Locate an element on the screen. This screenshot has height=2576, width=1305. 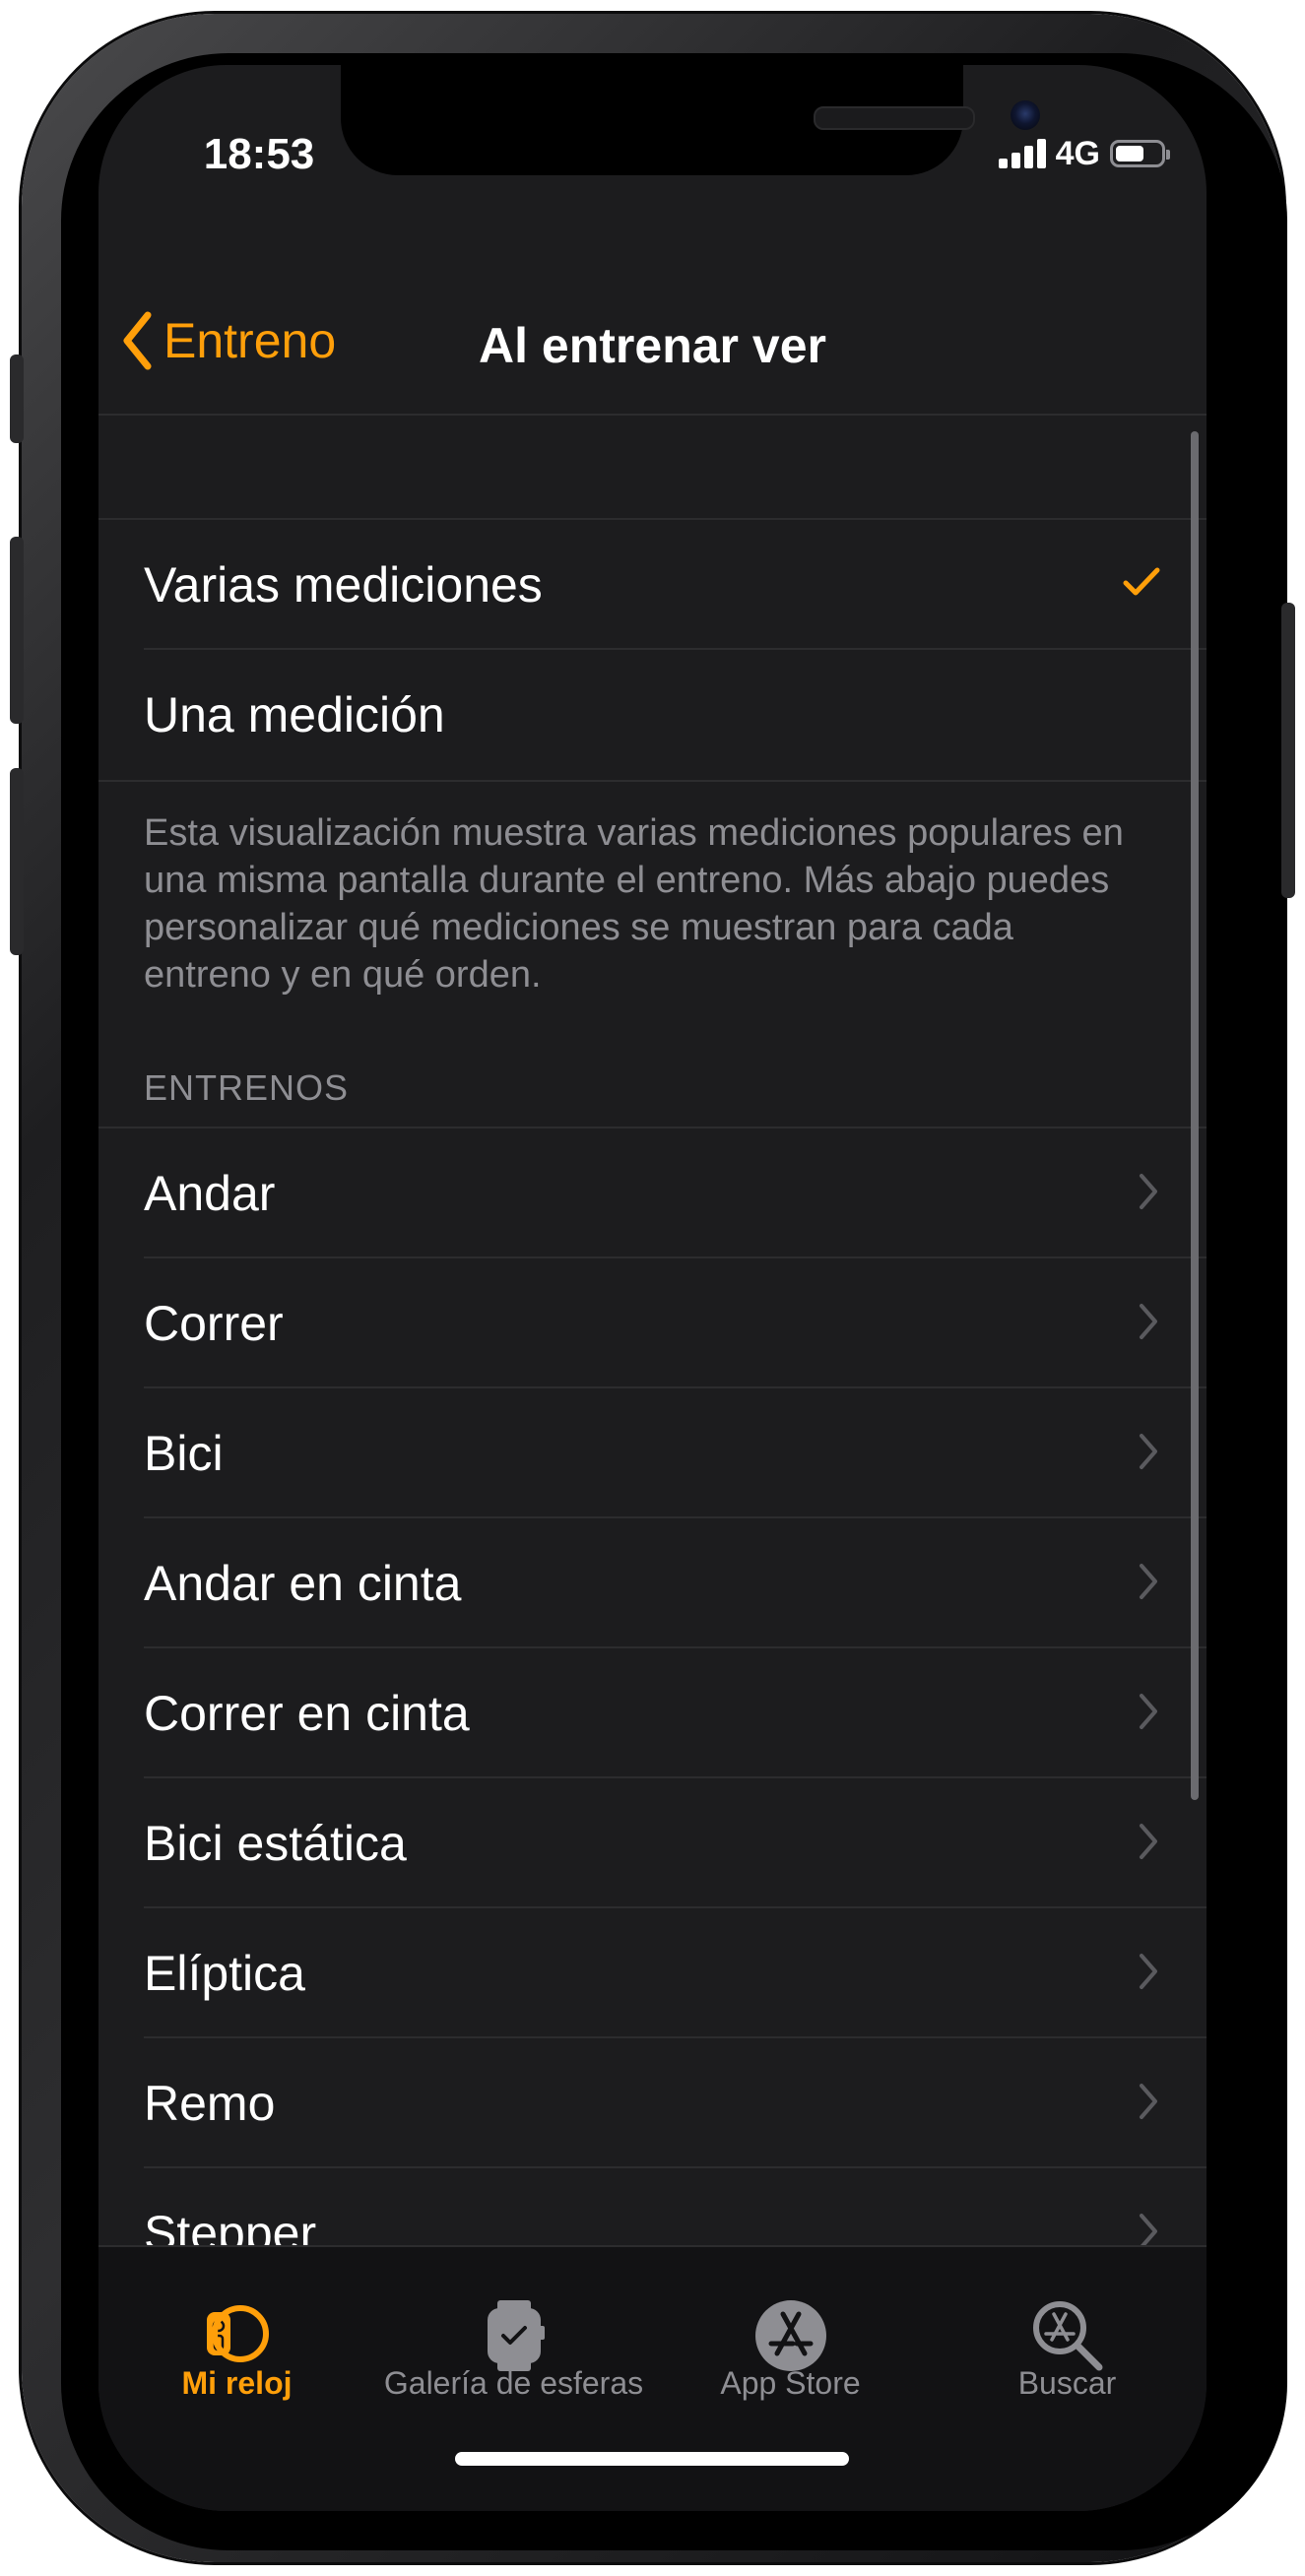
view-mode-group: Varias mediciones Una medición is located at coordinates (652, 650).